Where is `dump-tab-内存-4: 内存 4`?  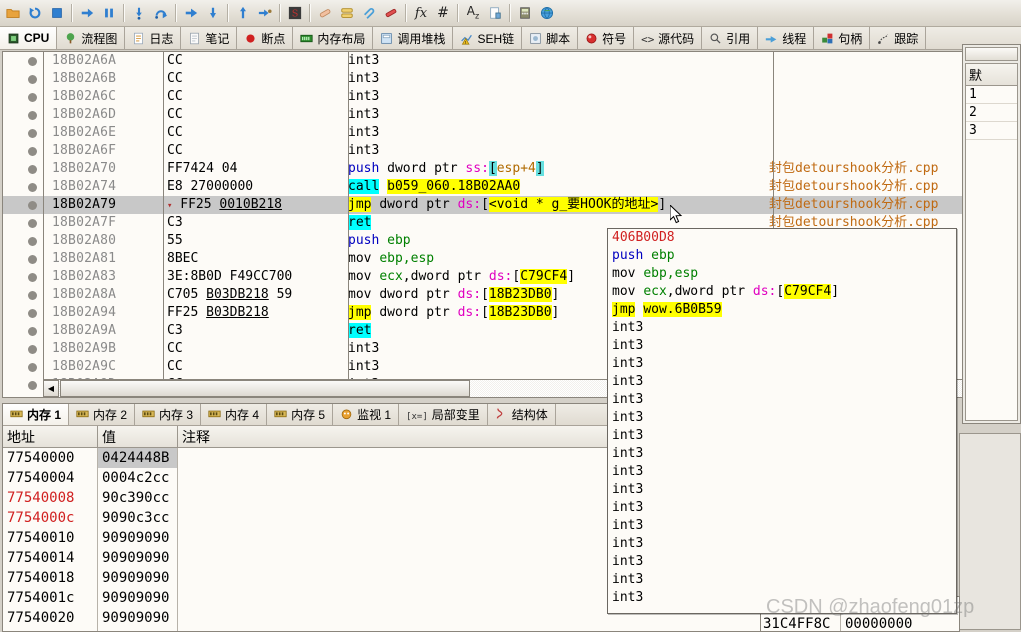
dump-tab-内存-4: 内存 4 is located at coordinates (234, 414).